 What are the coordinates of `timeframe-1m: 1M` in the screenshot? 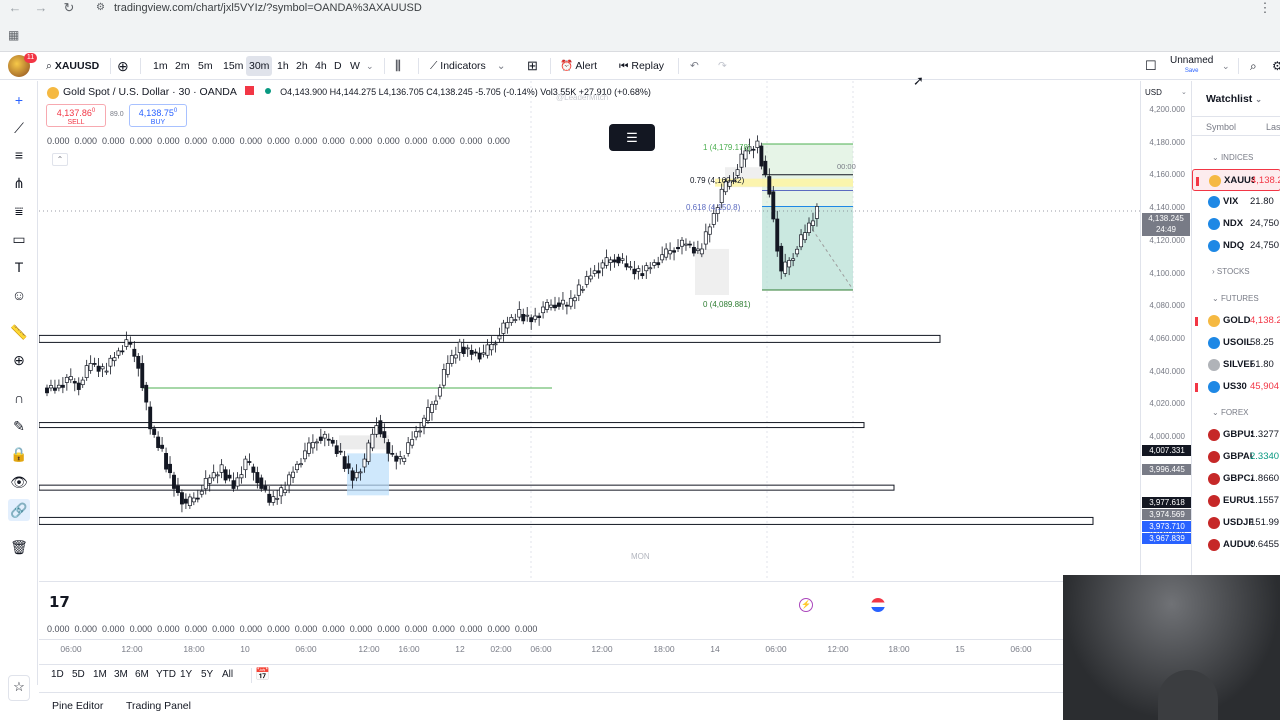 It's located at (100, 674).